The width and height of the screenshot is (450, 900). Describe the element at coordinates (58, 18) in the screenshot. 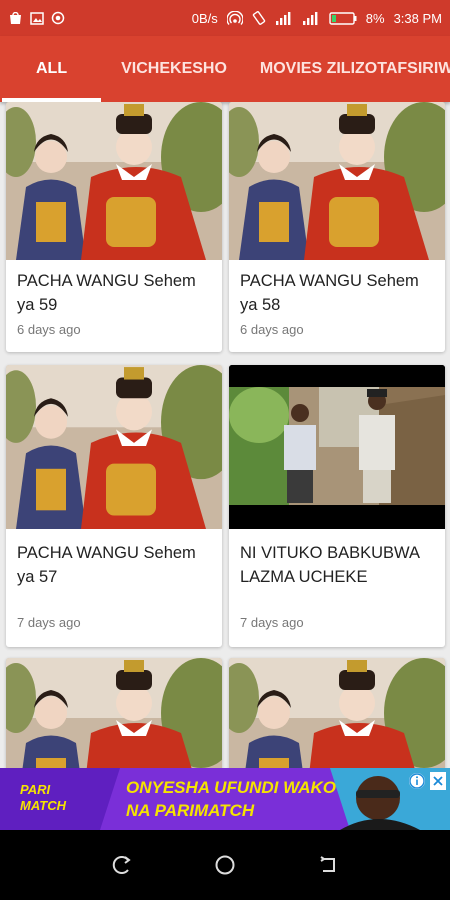

I see `record-icon` at that location.